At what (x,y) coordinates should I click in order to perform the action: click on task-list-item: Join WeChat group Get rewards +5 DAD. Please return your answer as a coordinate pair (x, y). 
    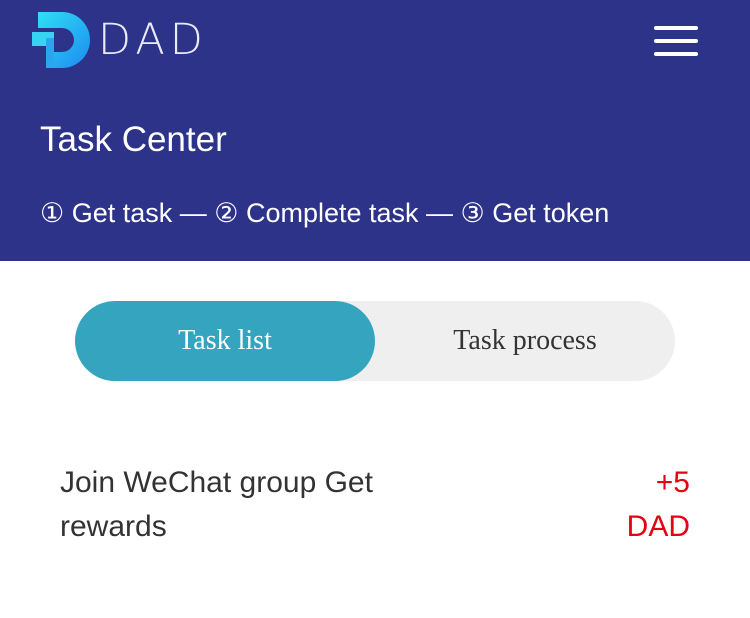
    Looking at the image, I should click on (375, 506).